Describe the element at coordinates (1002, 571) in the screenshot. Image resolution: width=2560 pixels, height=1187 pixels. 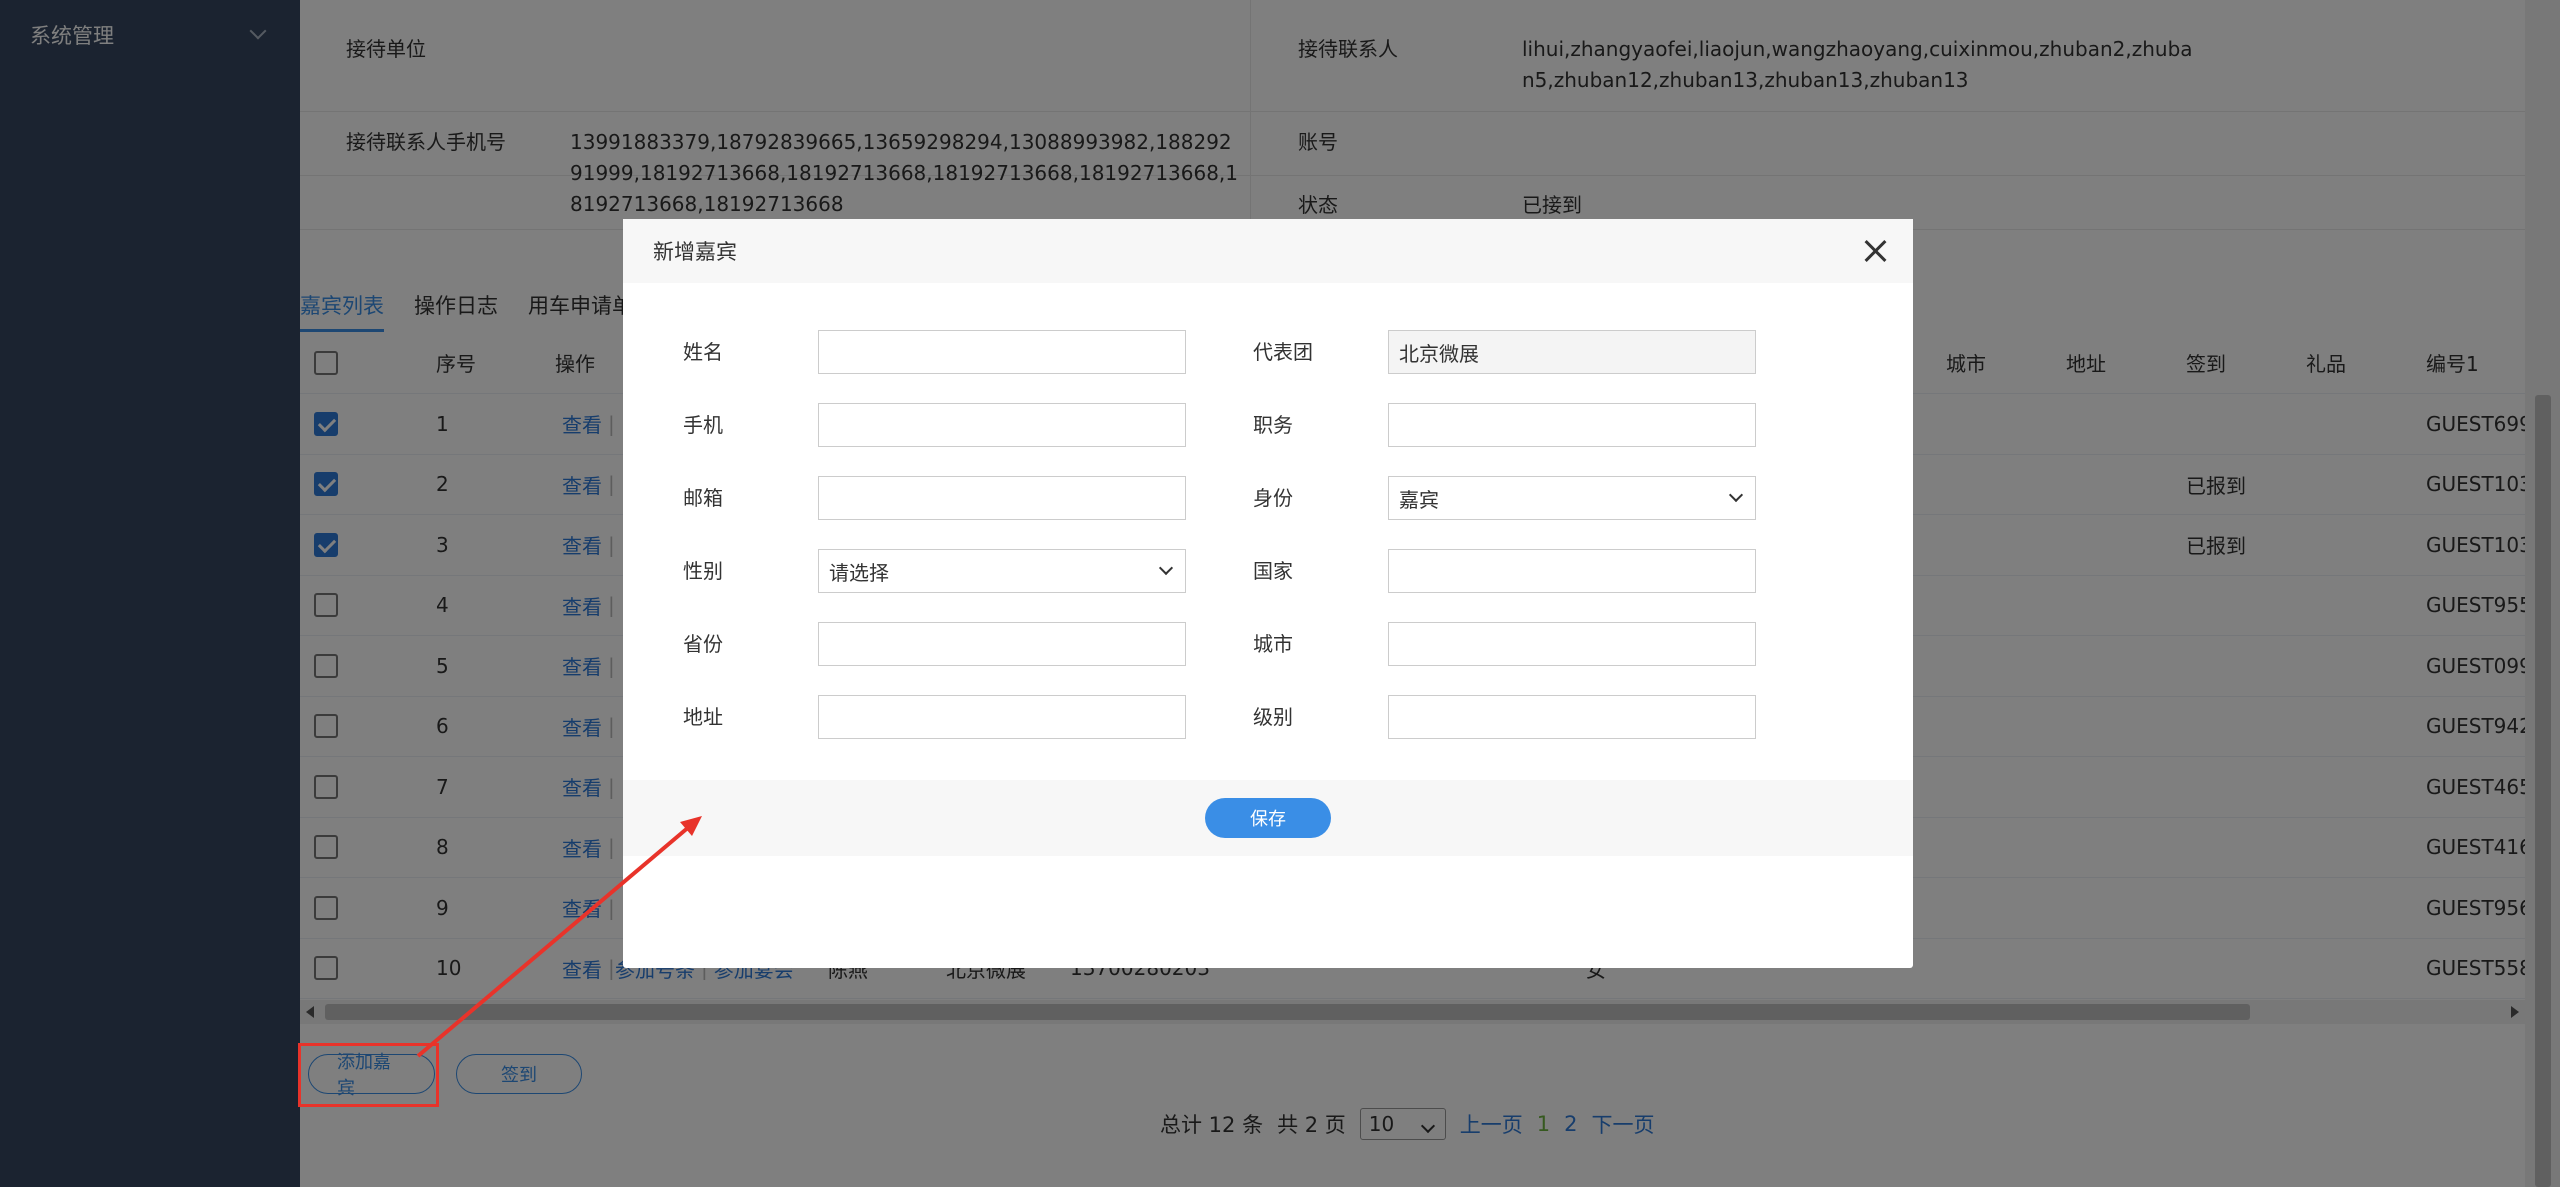
I see `gender-select: 请选择` at that location.